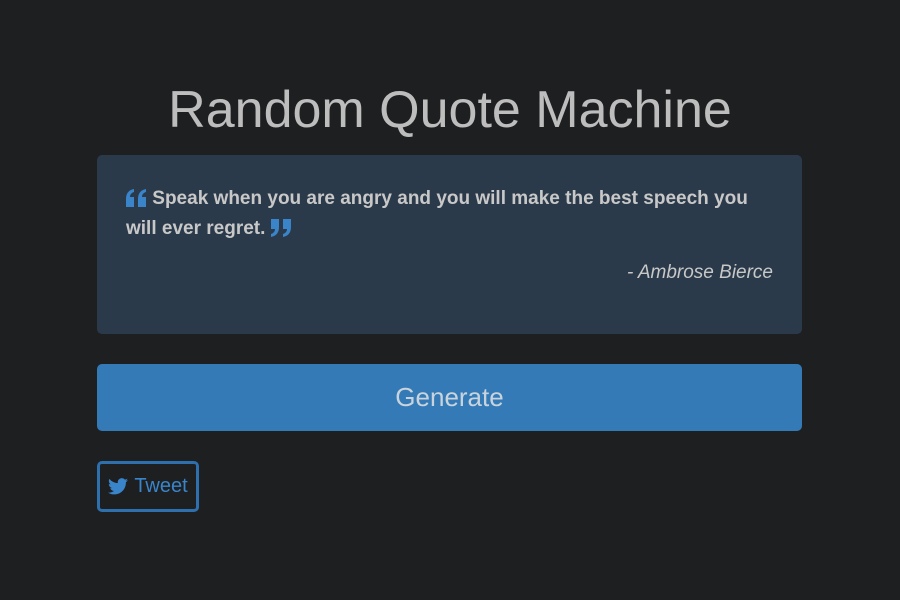  Describe the element at coordinates (136, 198) in the screenshot. I see `quote-left-icon` at that location.